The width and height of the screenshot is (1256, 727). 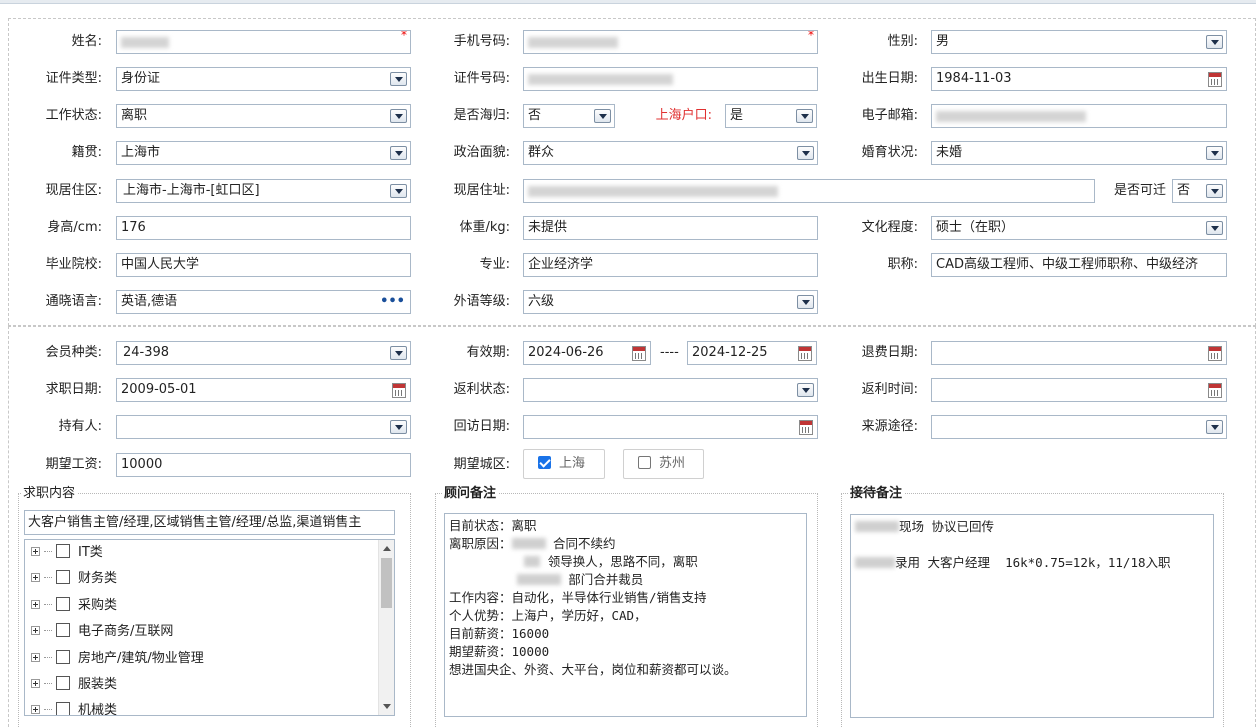 What do you see at coordinates (670, 390) in the screenshot?
I see `rebate-status-select` at bounding box center [670, 390].